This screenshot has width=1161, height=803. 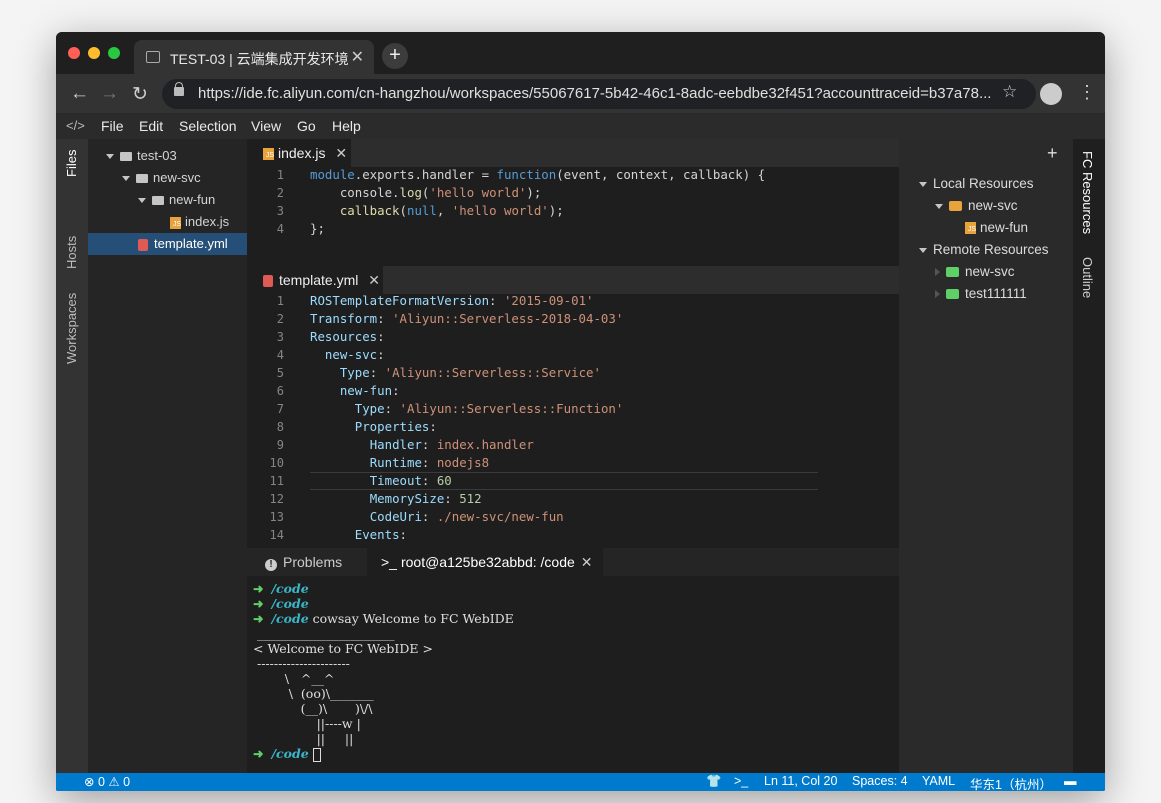 What do you see at coordinates (383, 618) in the screenshot?
I see `terminal-line: ➜ /code cowsay Welcome to FC WebIDE` at bounding box center [383, 618].